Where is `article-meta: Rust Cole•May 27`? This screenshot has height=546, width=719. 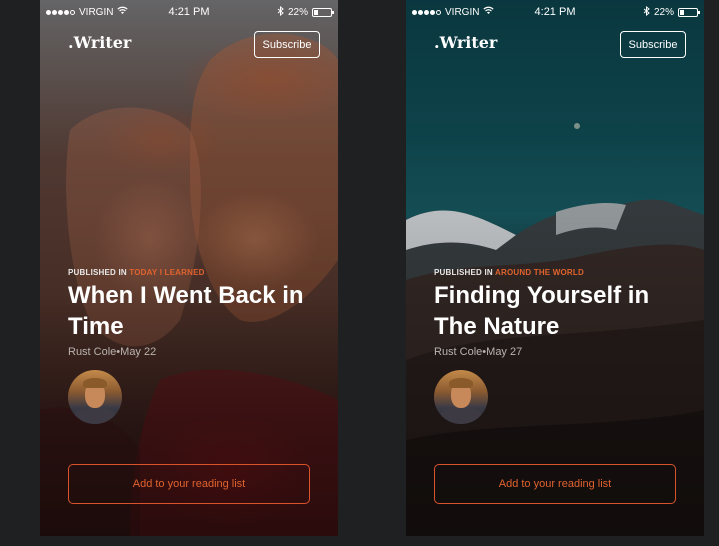
article-meta: Rust Cole•May 27 is located at coordinates (478, 352).